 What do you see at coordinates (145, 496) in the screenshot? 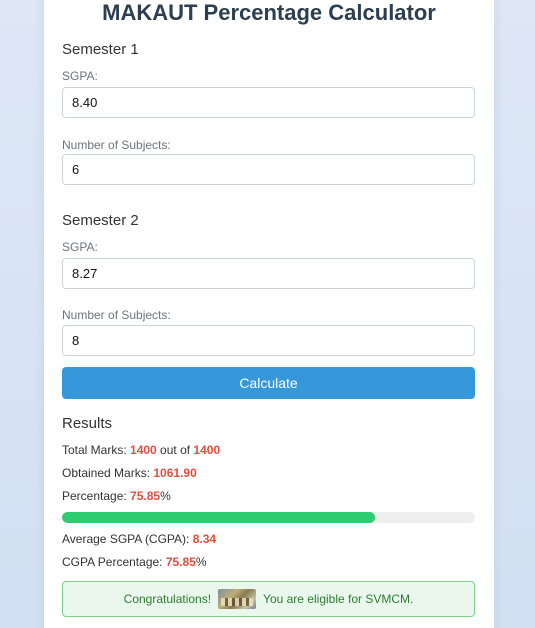
I see `percentage-value: 75.85` at bounding box center [145, 496].